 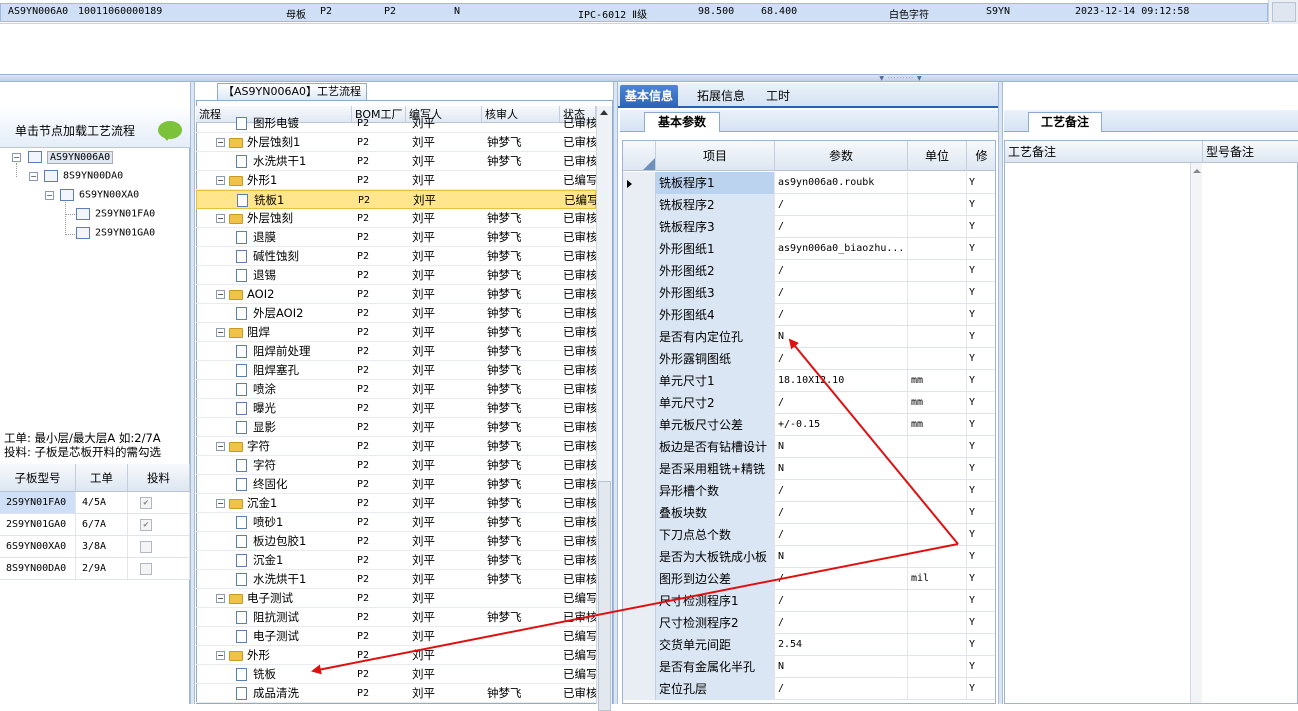 I want to click on process-row: 阻焊前处理 P2 刘平 钟梦飞 已审核, so click(x=396, y=351).